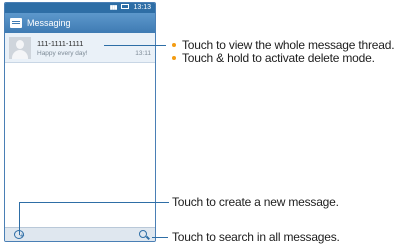 The image size is (412, 244). What do you see at coordinates (160, 237) in the screenshot?
I see `callout-line-search` at bounding box center [160, 237].